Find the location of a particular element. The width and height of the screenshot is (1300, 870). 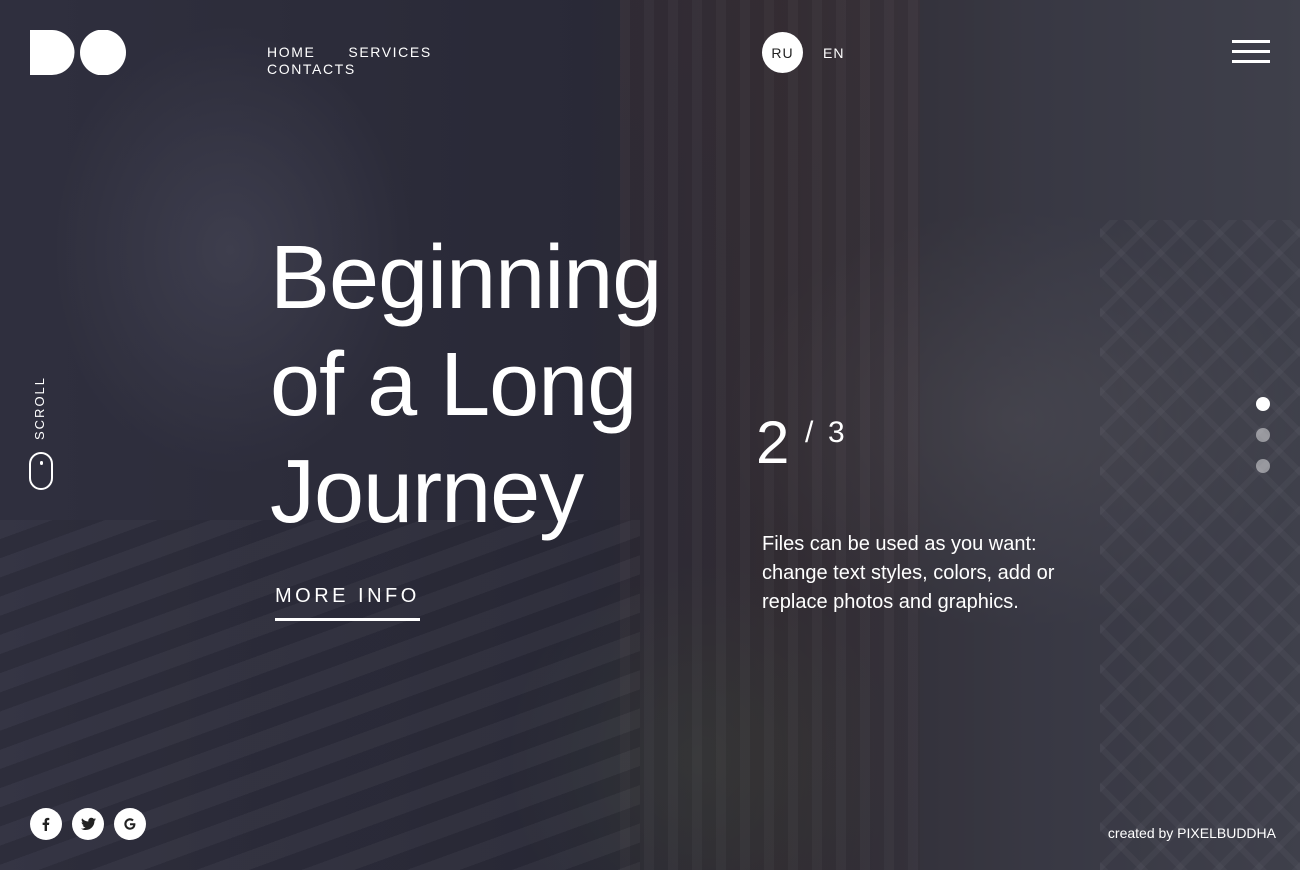

hero-title: Beginning of a Long Journey is located at coordinates (490, 385).